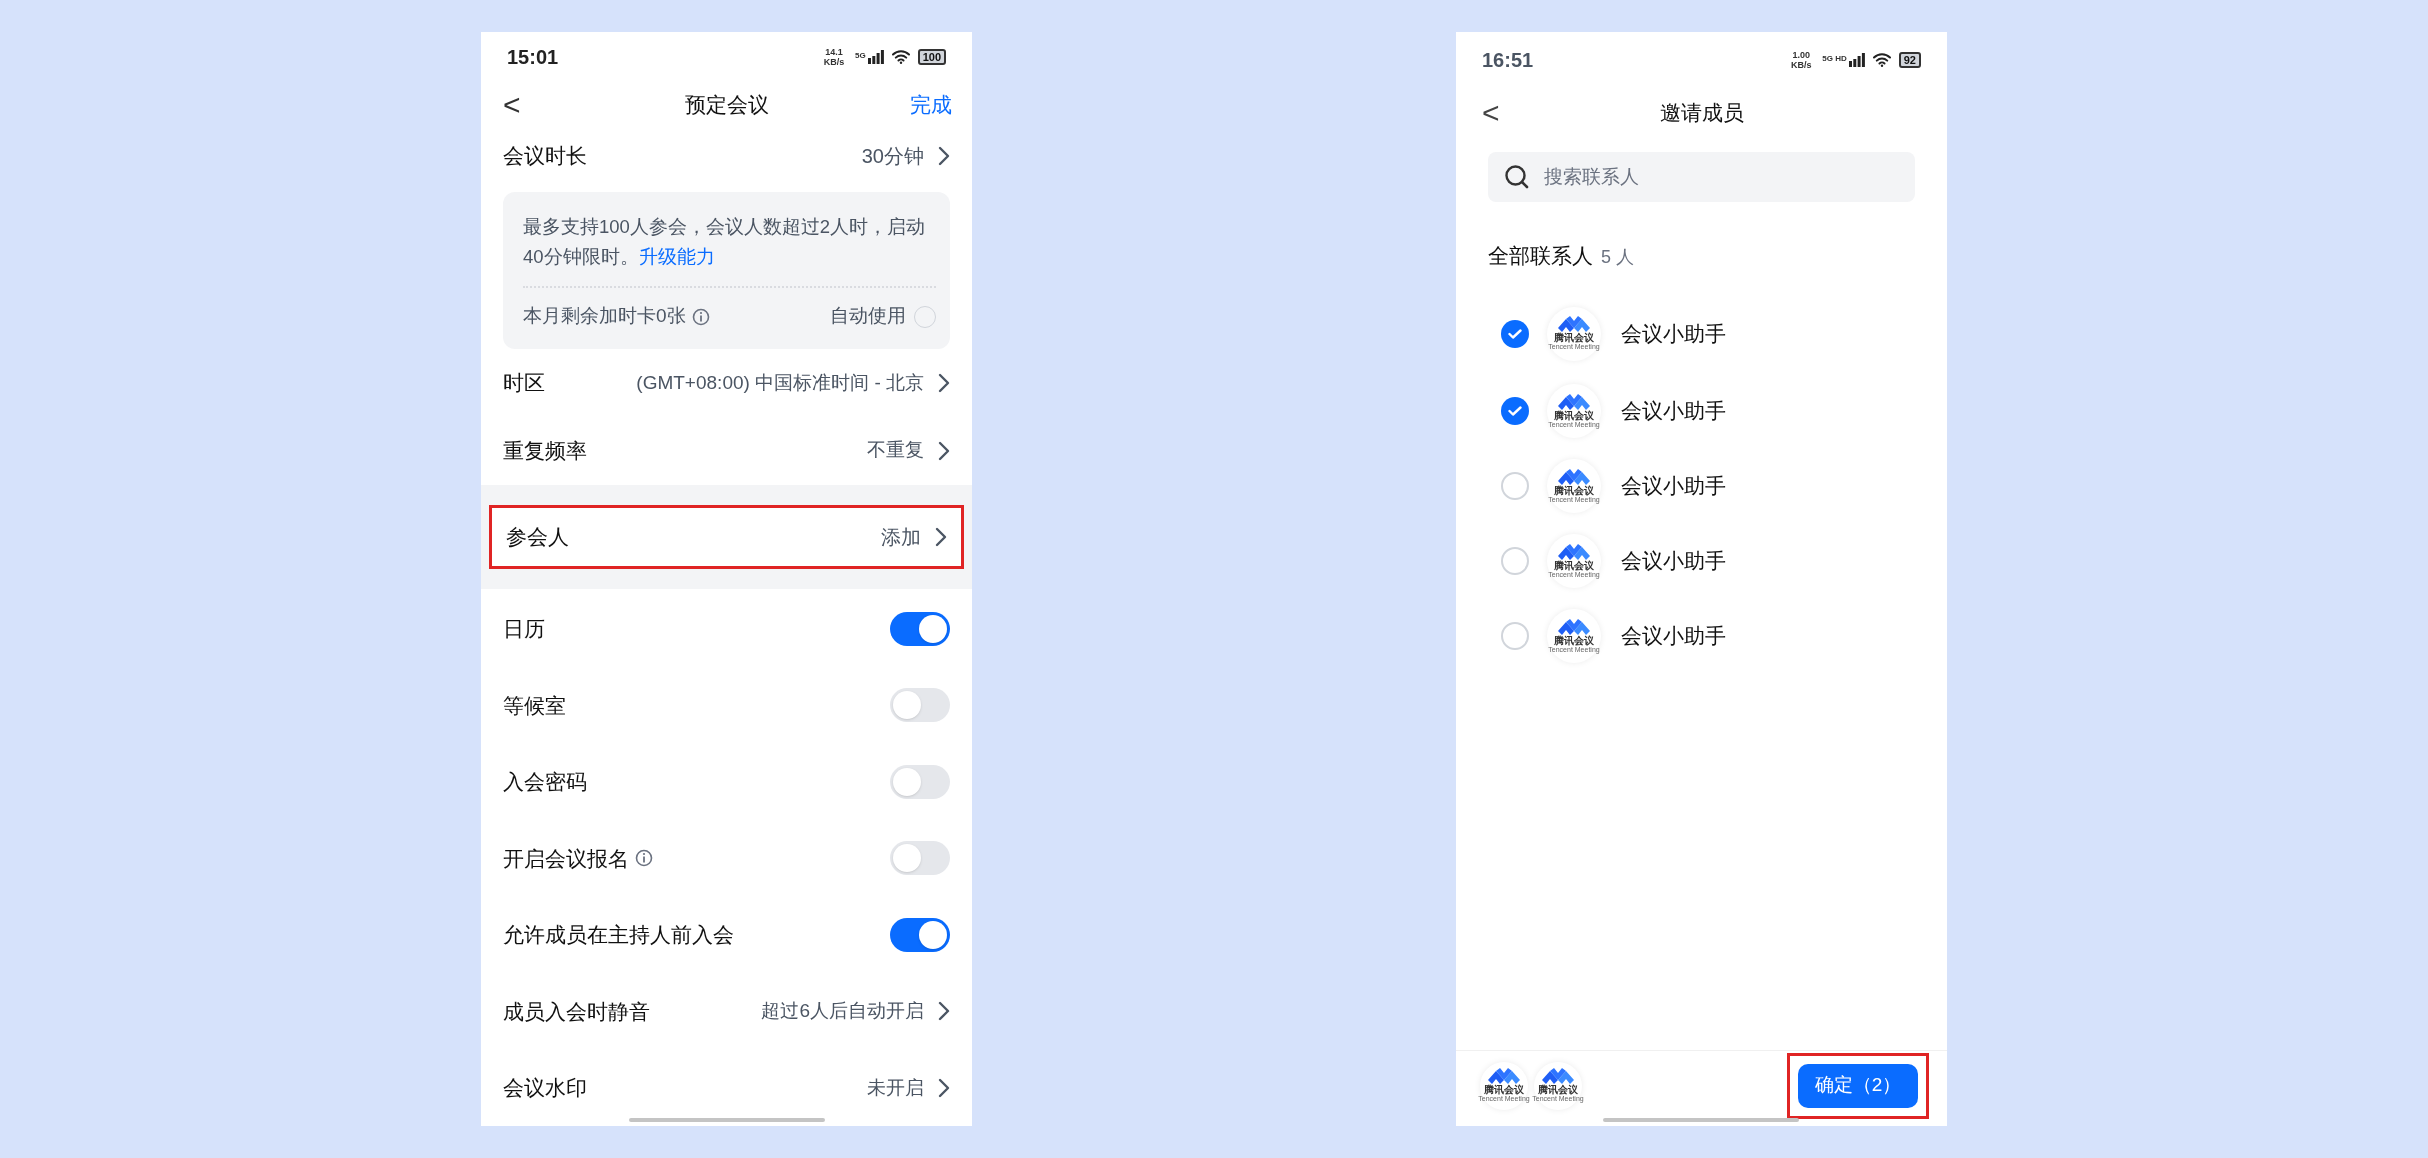 This screenshot has width=2428, height=1158. I want to click on card-label: 本月剩余加时卡0张, so click(604, 316).